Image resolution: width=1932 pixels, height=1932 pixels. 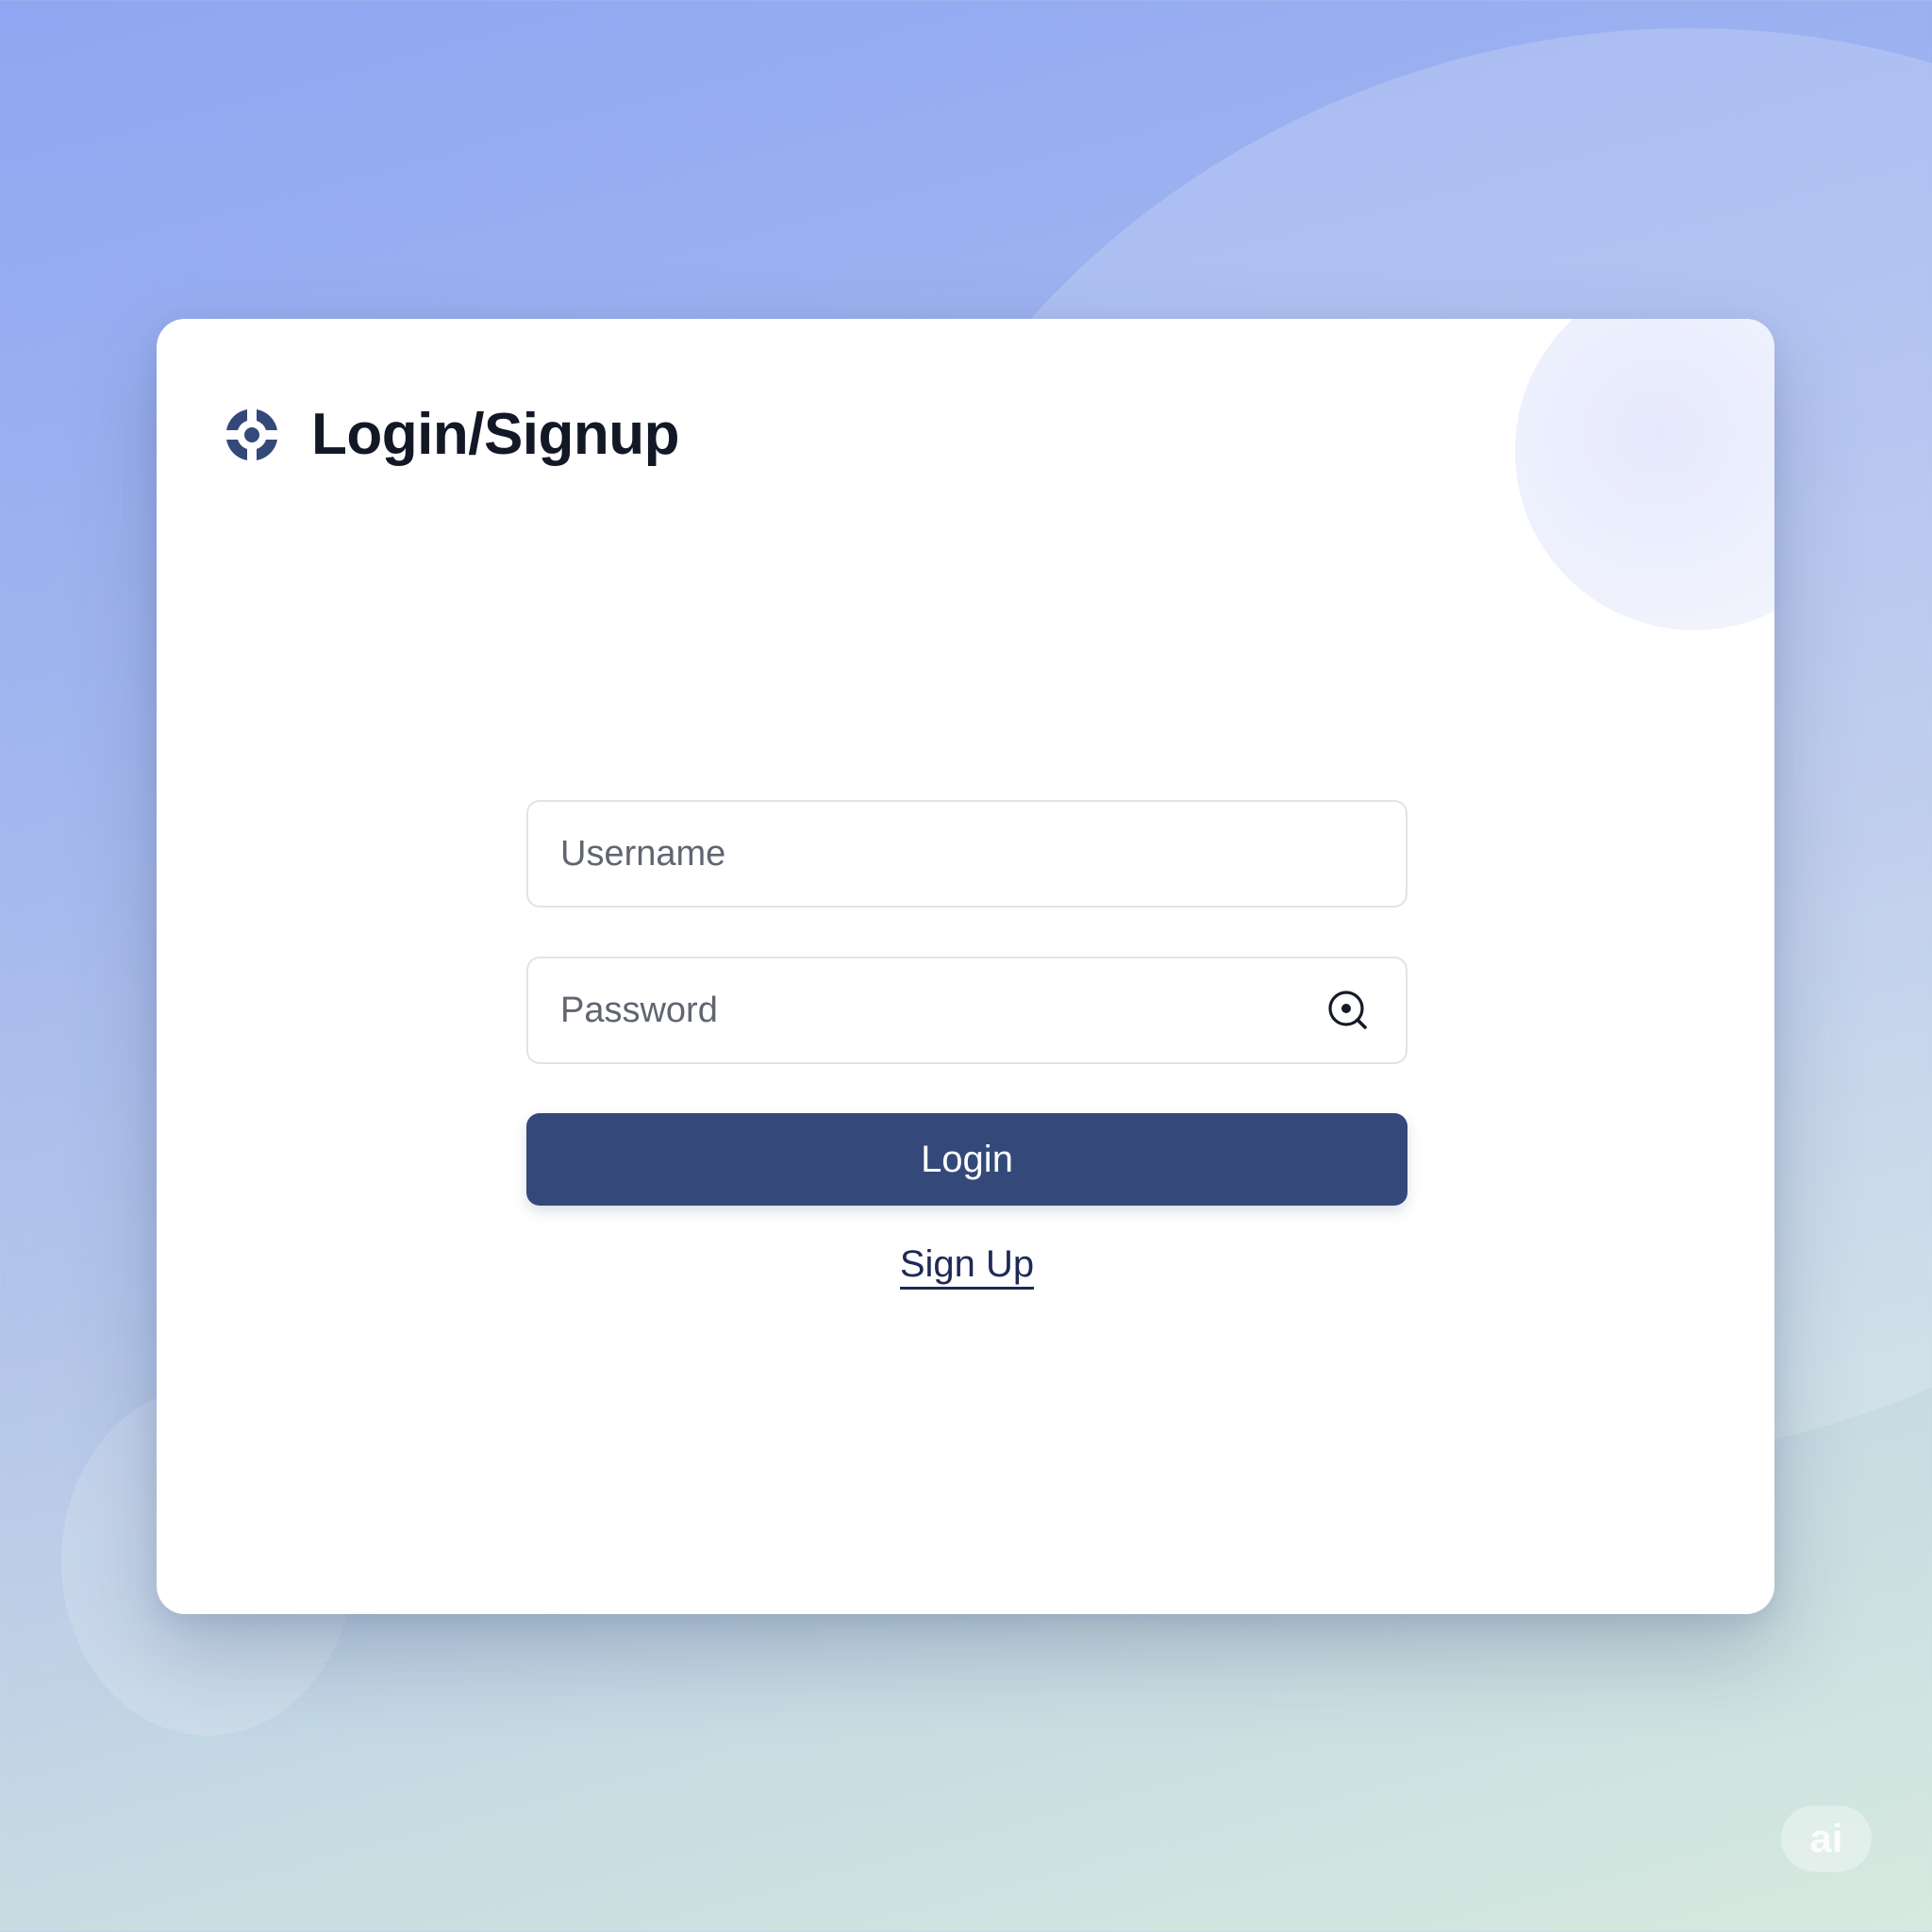 I want to click on card-header: Login/Signup, so click(x=451, y=434).